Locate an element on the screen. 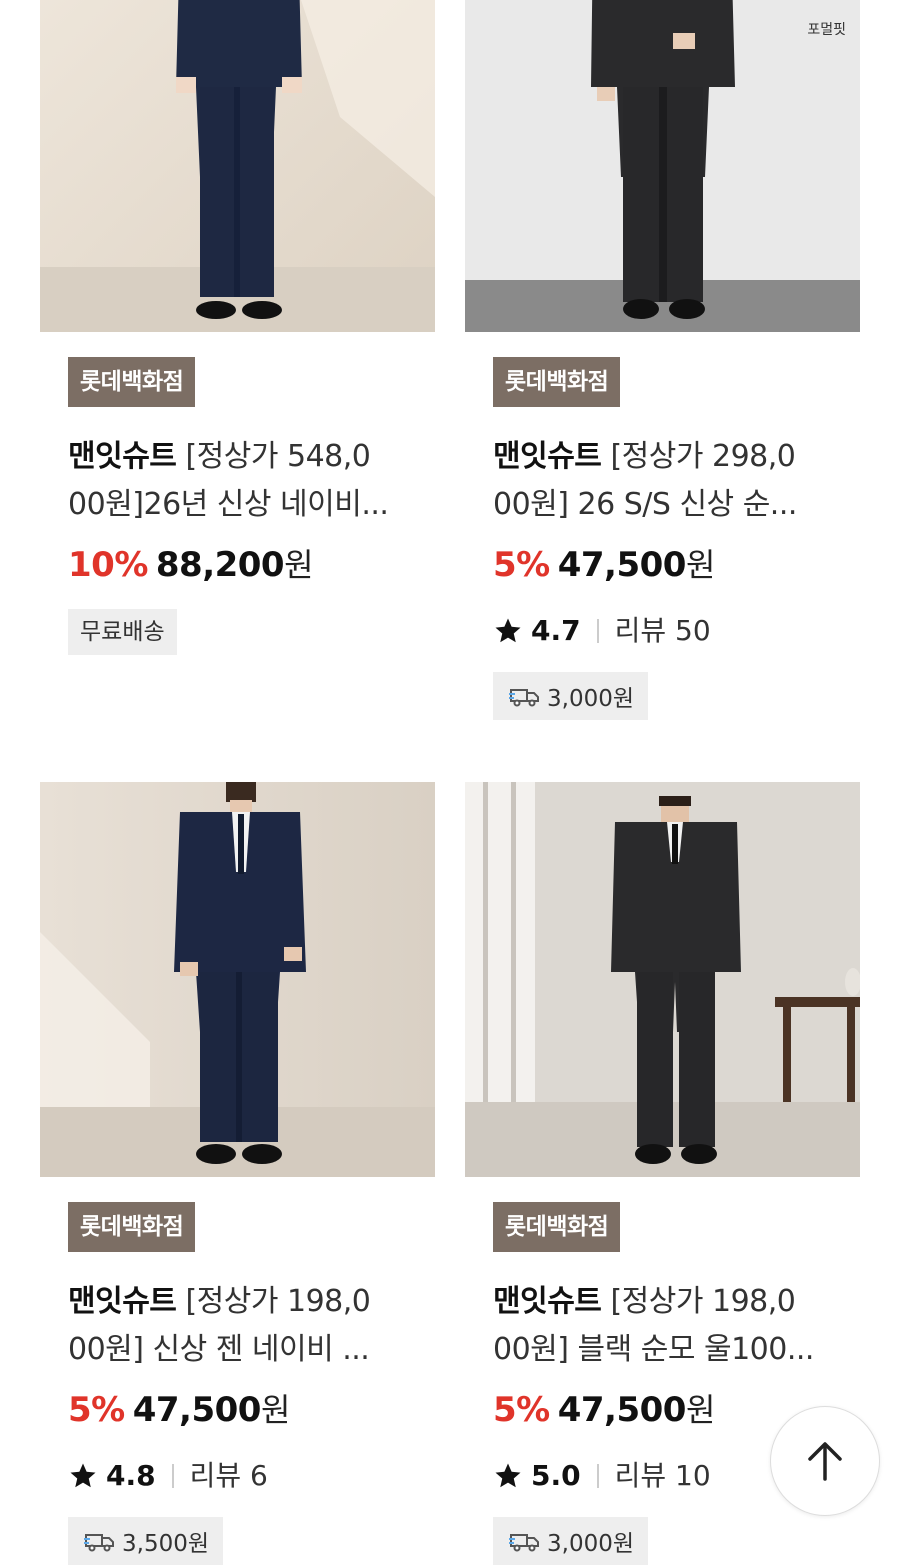 The width and height of the screenshot is (900, 1565). rating-score: 4.8 is located at coordinates (131, 1475).